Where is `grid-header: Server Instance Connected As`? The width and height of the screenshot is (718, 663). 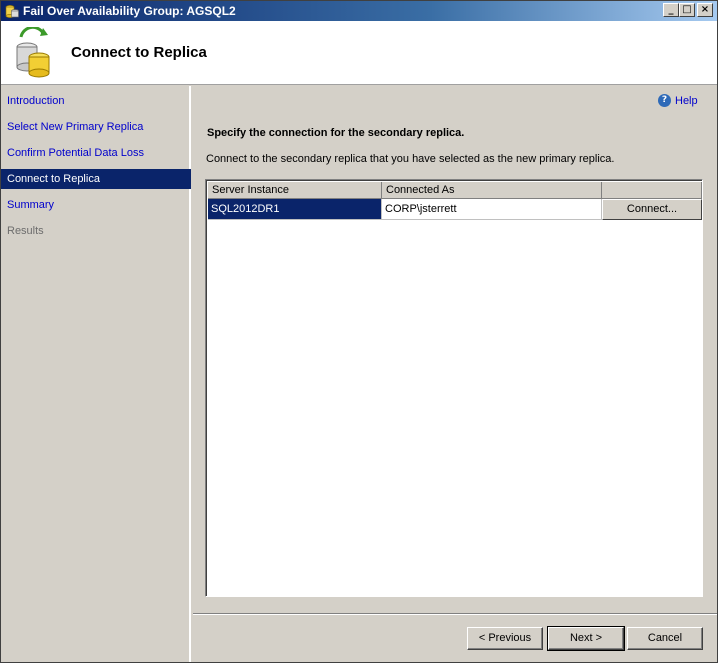
grid-header: Server Instance Connected As is located at coordinates (455, 190).